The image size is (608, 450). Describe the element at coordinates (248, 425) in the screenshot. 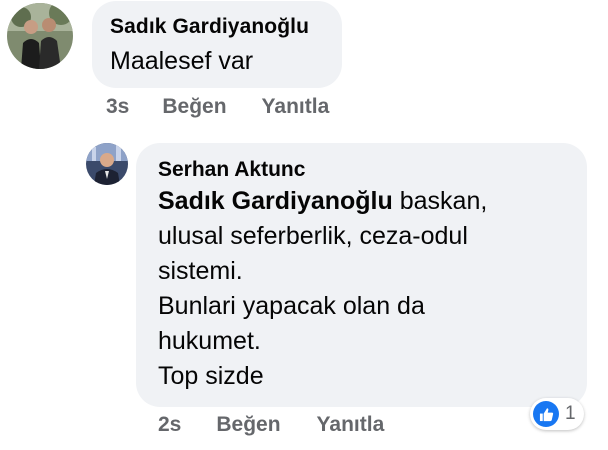

I see `reply-like-button: Beğen` at that location.